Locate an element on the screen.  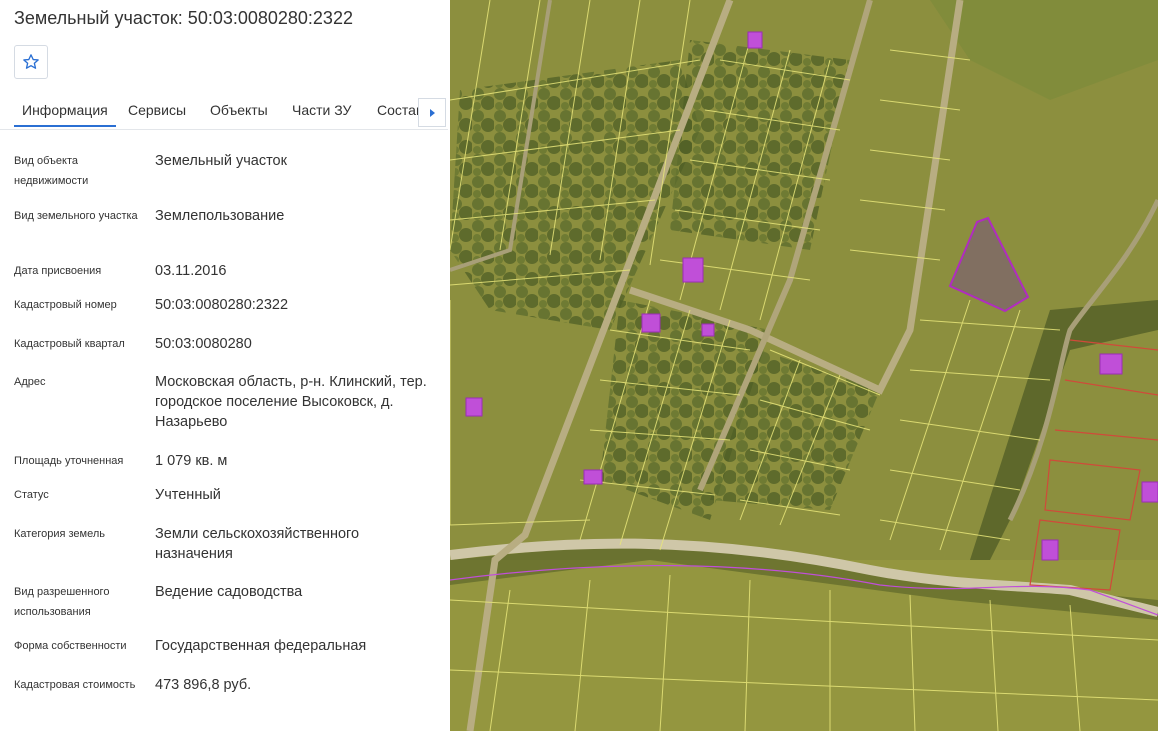
favorite-button is located at coordinates (31, 62).